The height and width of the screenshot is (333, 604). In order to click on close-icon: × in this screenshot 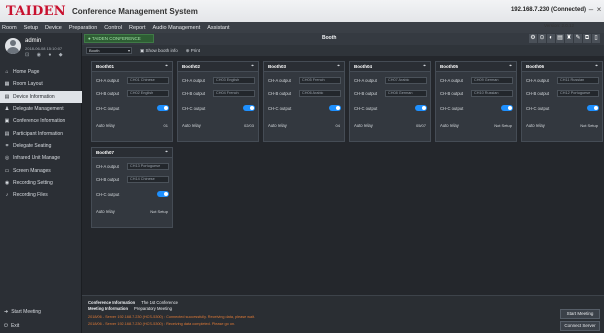, I will do `click(599, 10)`.